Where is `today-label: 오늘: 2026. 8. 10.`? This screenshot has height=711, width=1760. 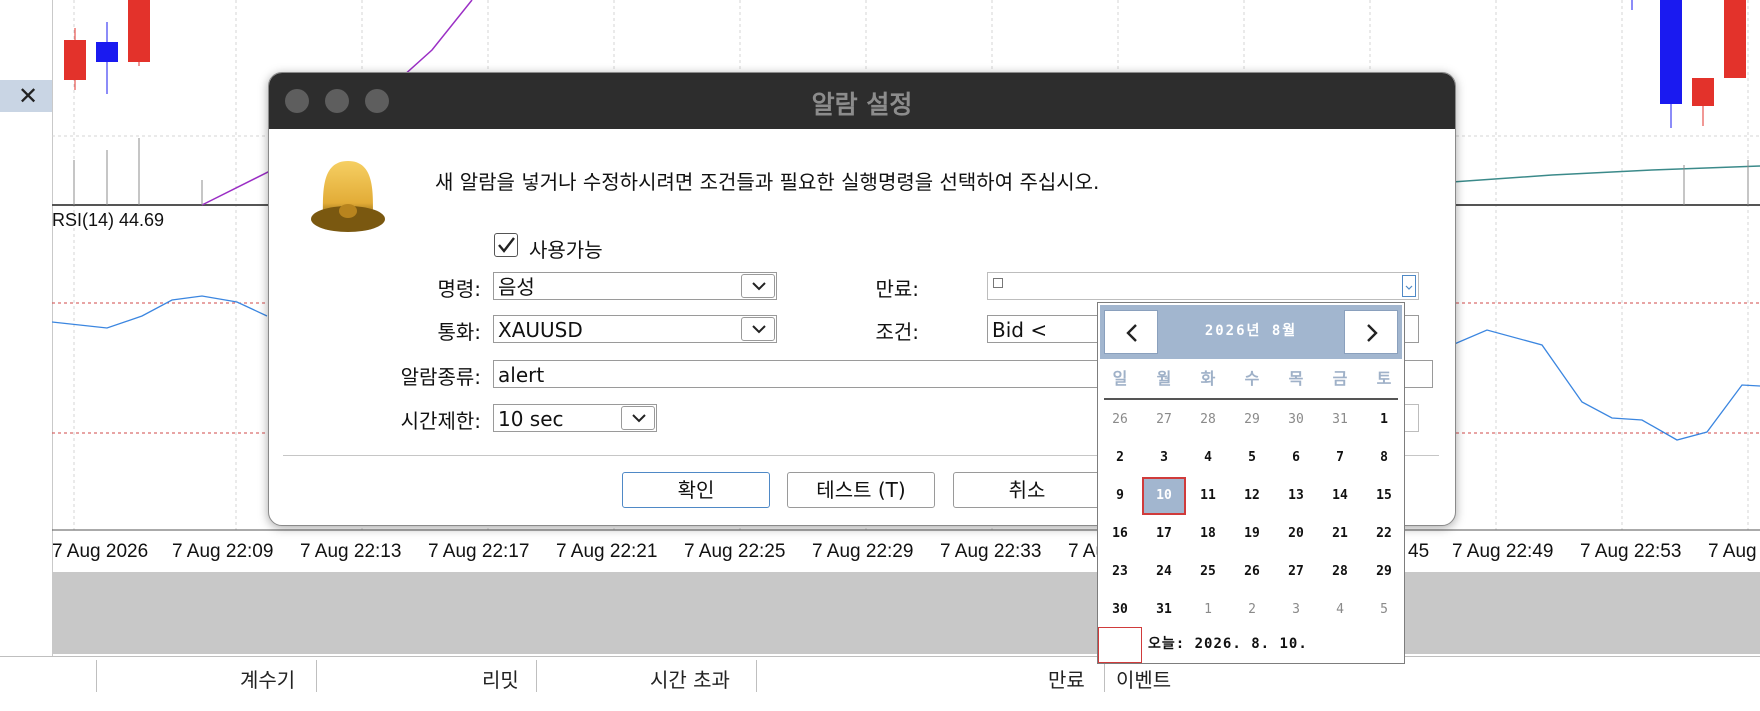 today-label: 오늘: 2026. 8. 10. is located at coordinates (1228, 643).